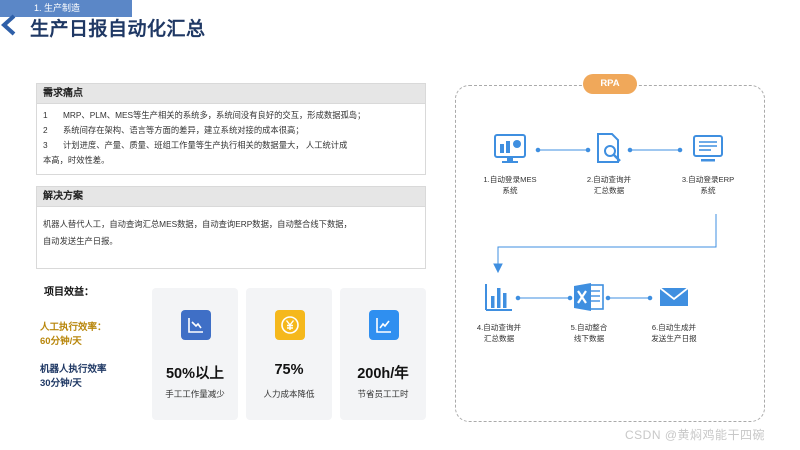  I want to click on human-efficiency: 人工执行效率： 60分钟/天, so click(73, 335).